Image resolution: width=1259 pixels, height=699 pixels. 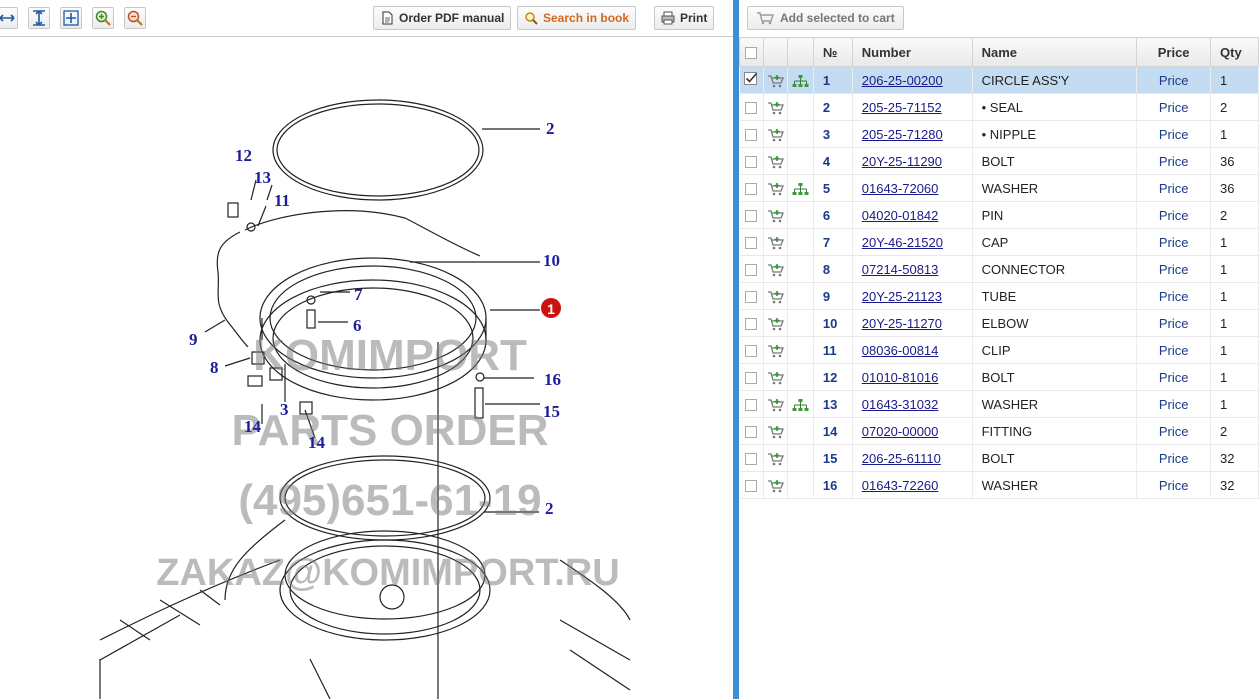 I want to click on zoom-out-button, so click(x=135, y=18).